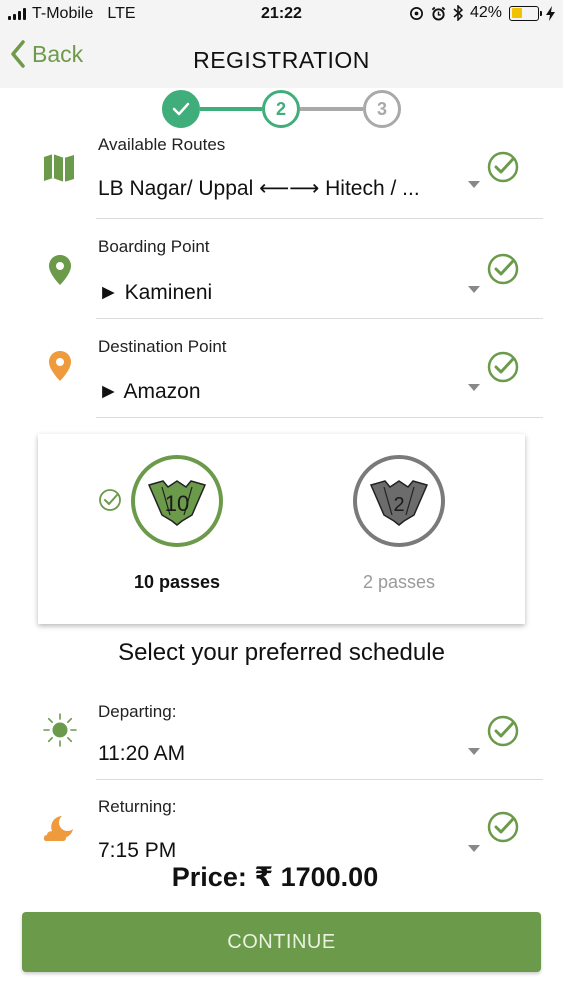 The width and height of the screenshot is (563, 1000). I want to click on boarding-label: Boarding Point, so click(154, 246).